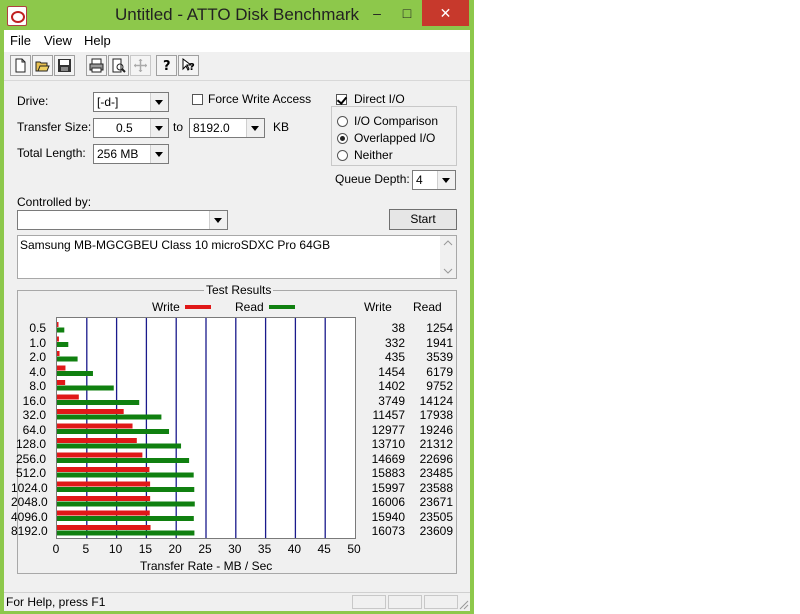  Describe the element at coordinates (342, 121) in the screenshot. I see `io-comparison-radio` at that location.